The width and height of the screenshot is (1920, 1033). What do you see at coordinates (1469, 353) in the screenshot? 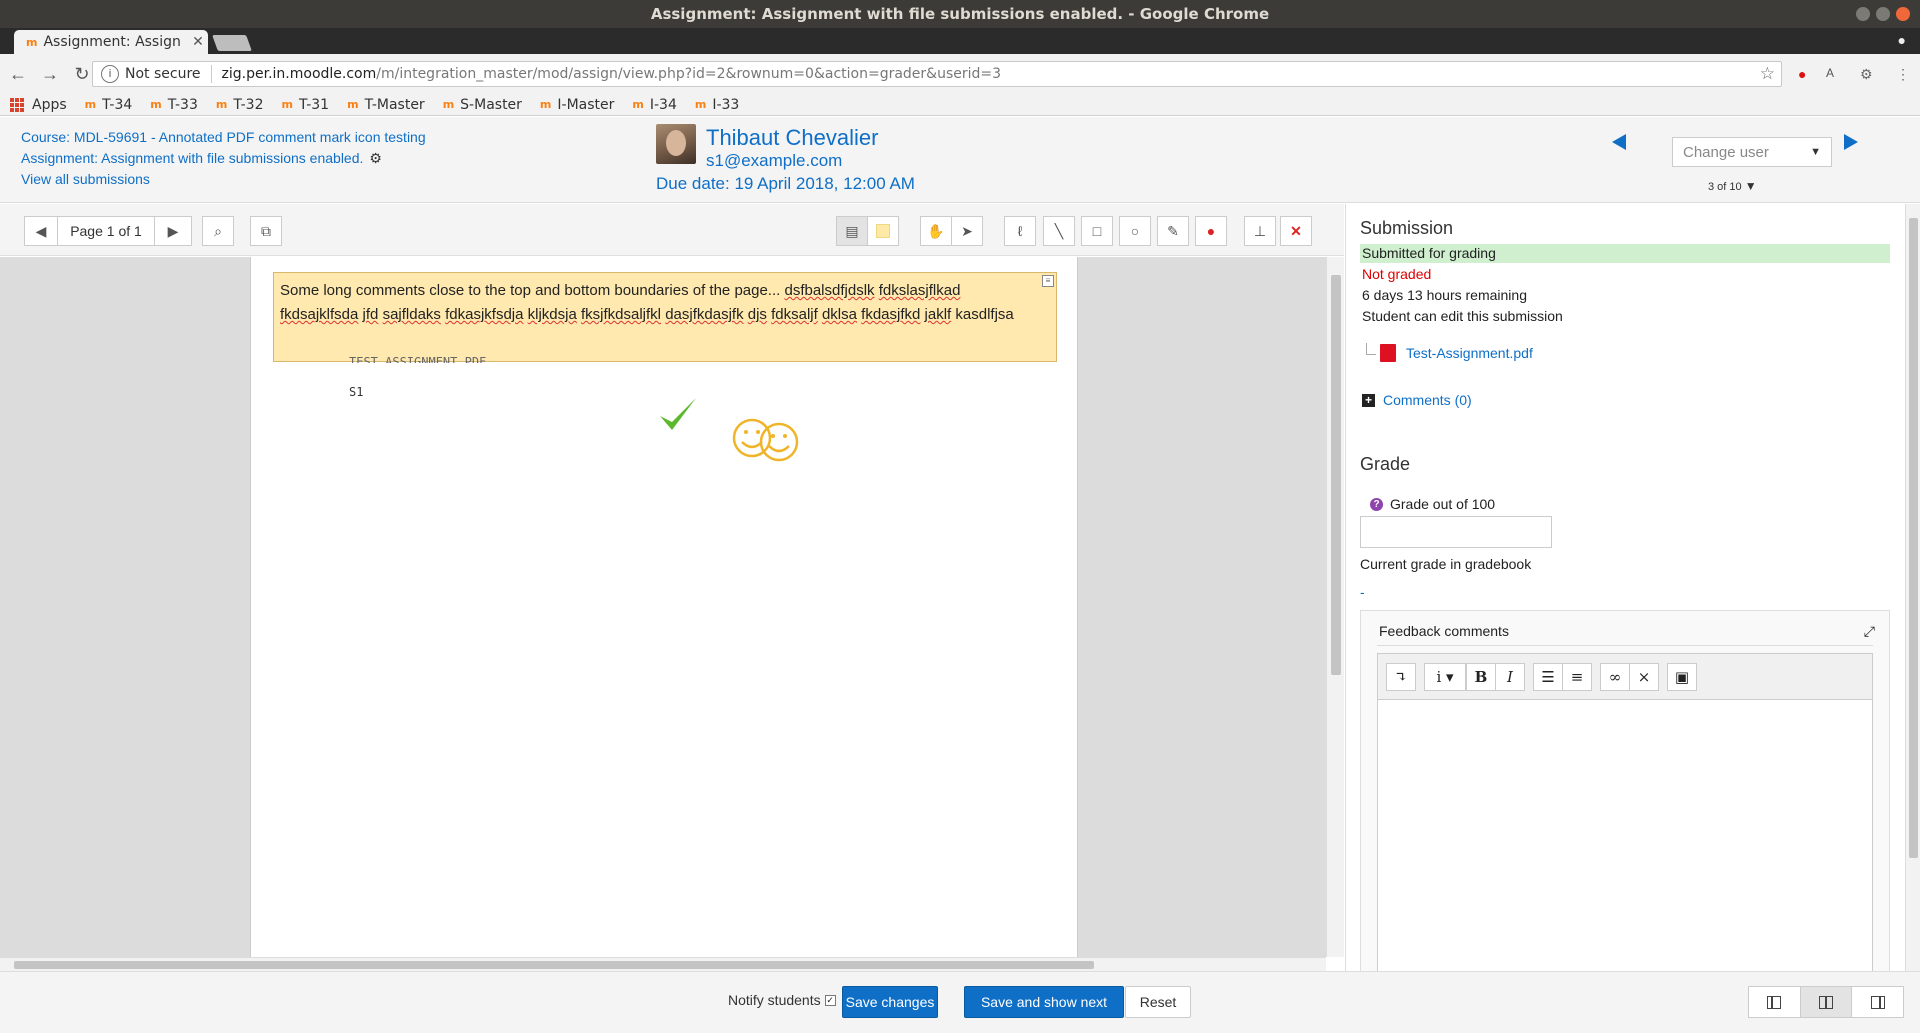
I see `submission-file-link: Test-Assignment.pdf` at bounding box center [1469, 353].